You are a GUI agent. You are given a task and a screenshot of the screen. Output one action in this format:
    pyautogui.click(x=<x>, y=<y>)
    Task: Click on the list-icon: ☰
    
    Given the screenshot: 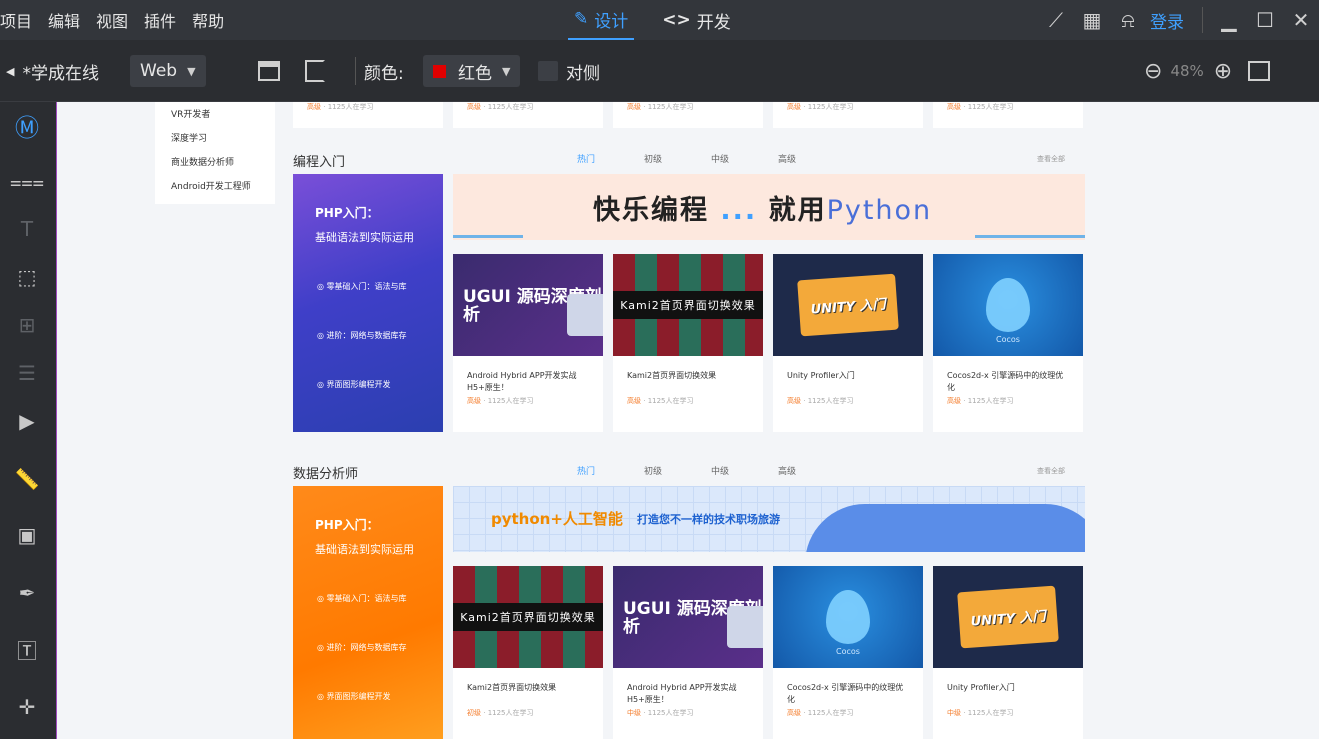 What is the action you would take?
    pyautogui.click(x=27, y=373)
    